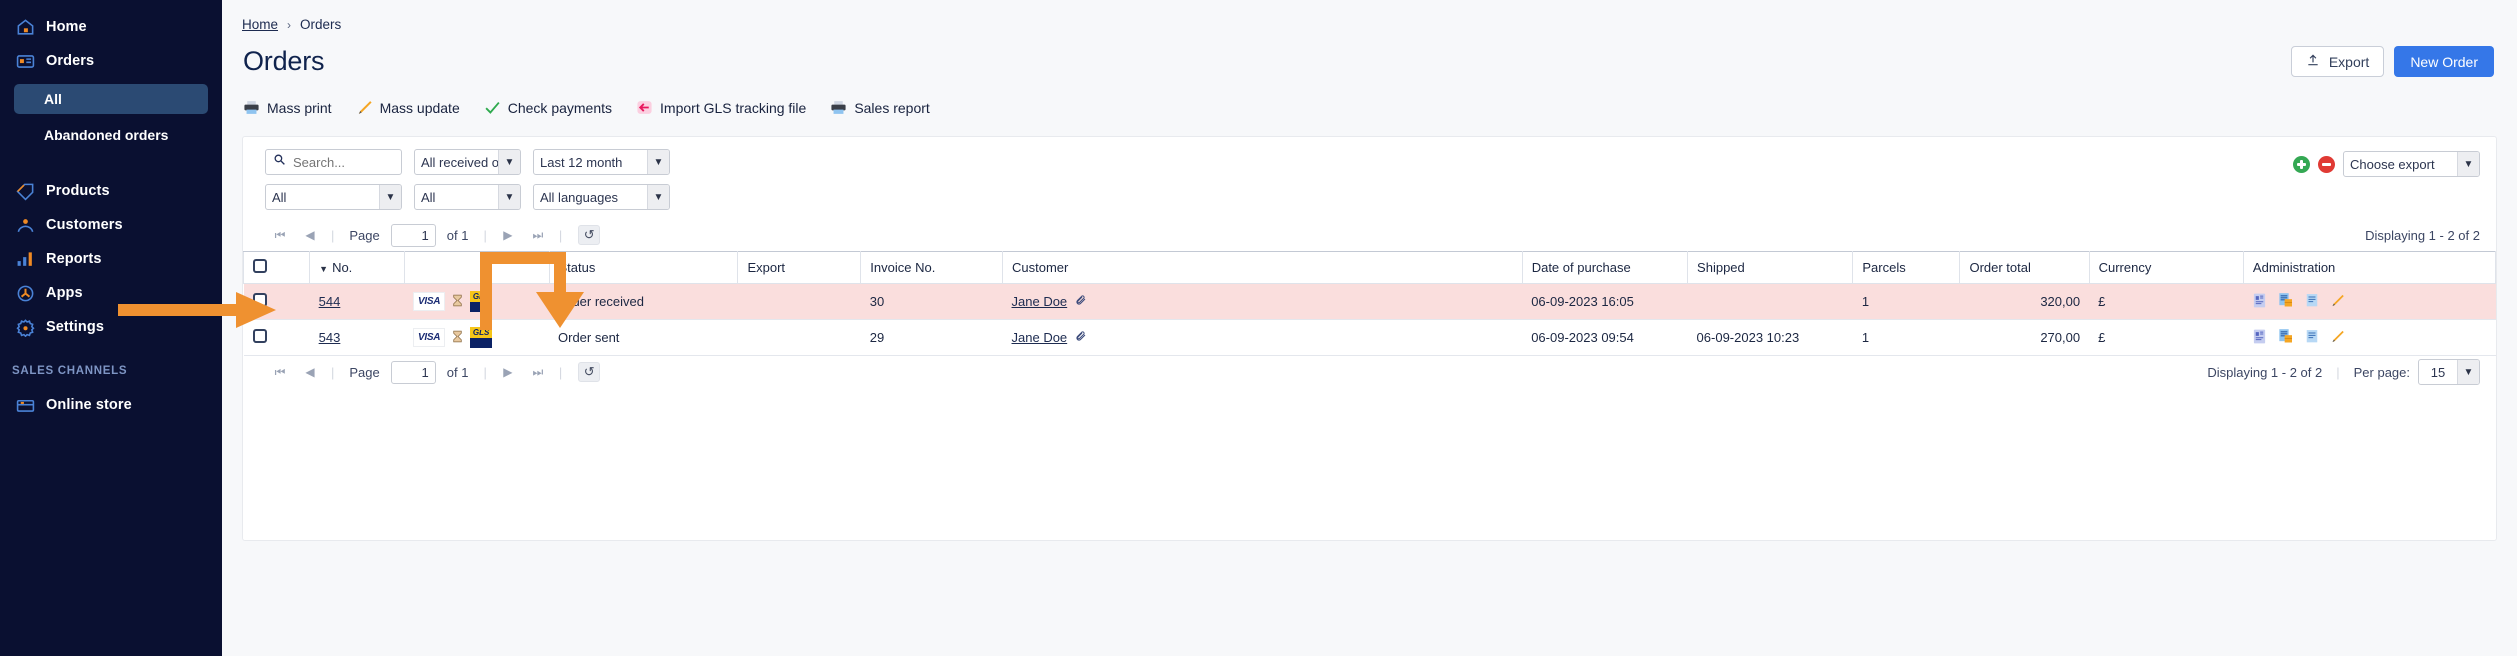 This screenshot has height=656, width=2517. I want to click on search-field, so click(333, 162).